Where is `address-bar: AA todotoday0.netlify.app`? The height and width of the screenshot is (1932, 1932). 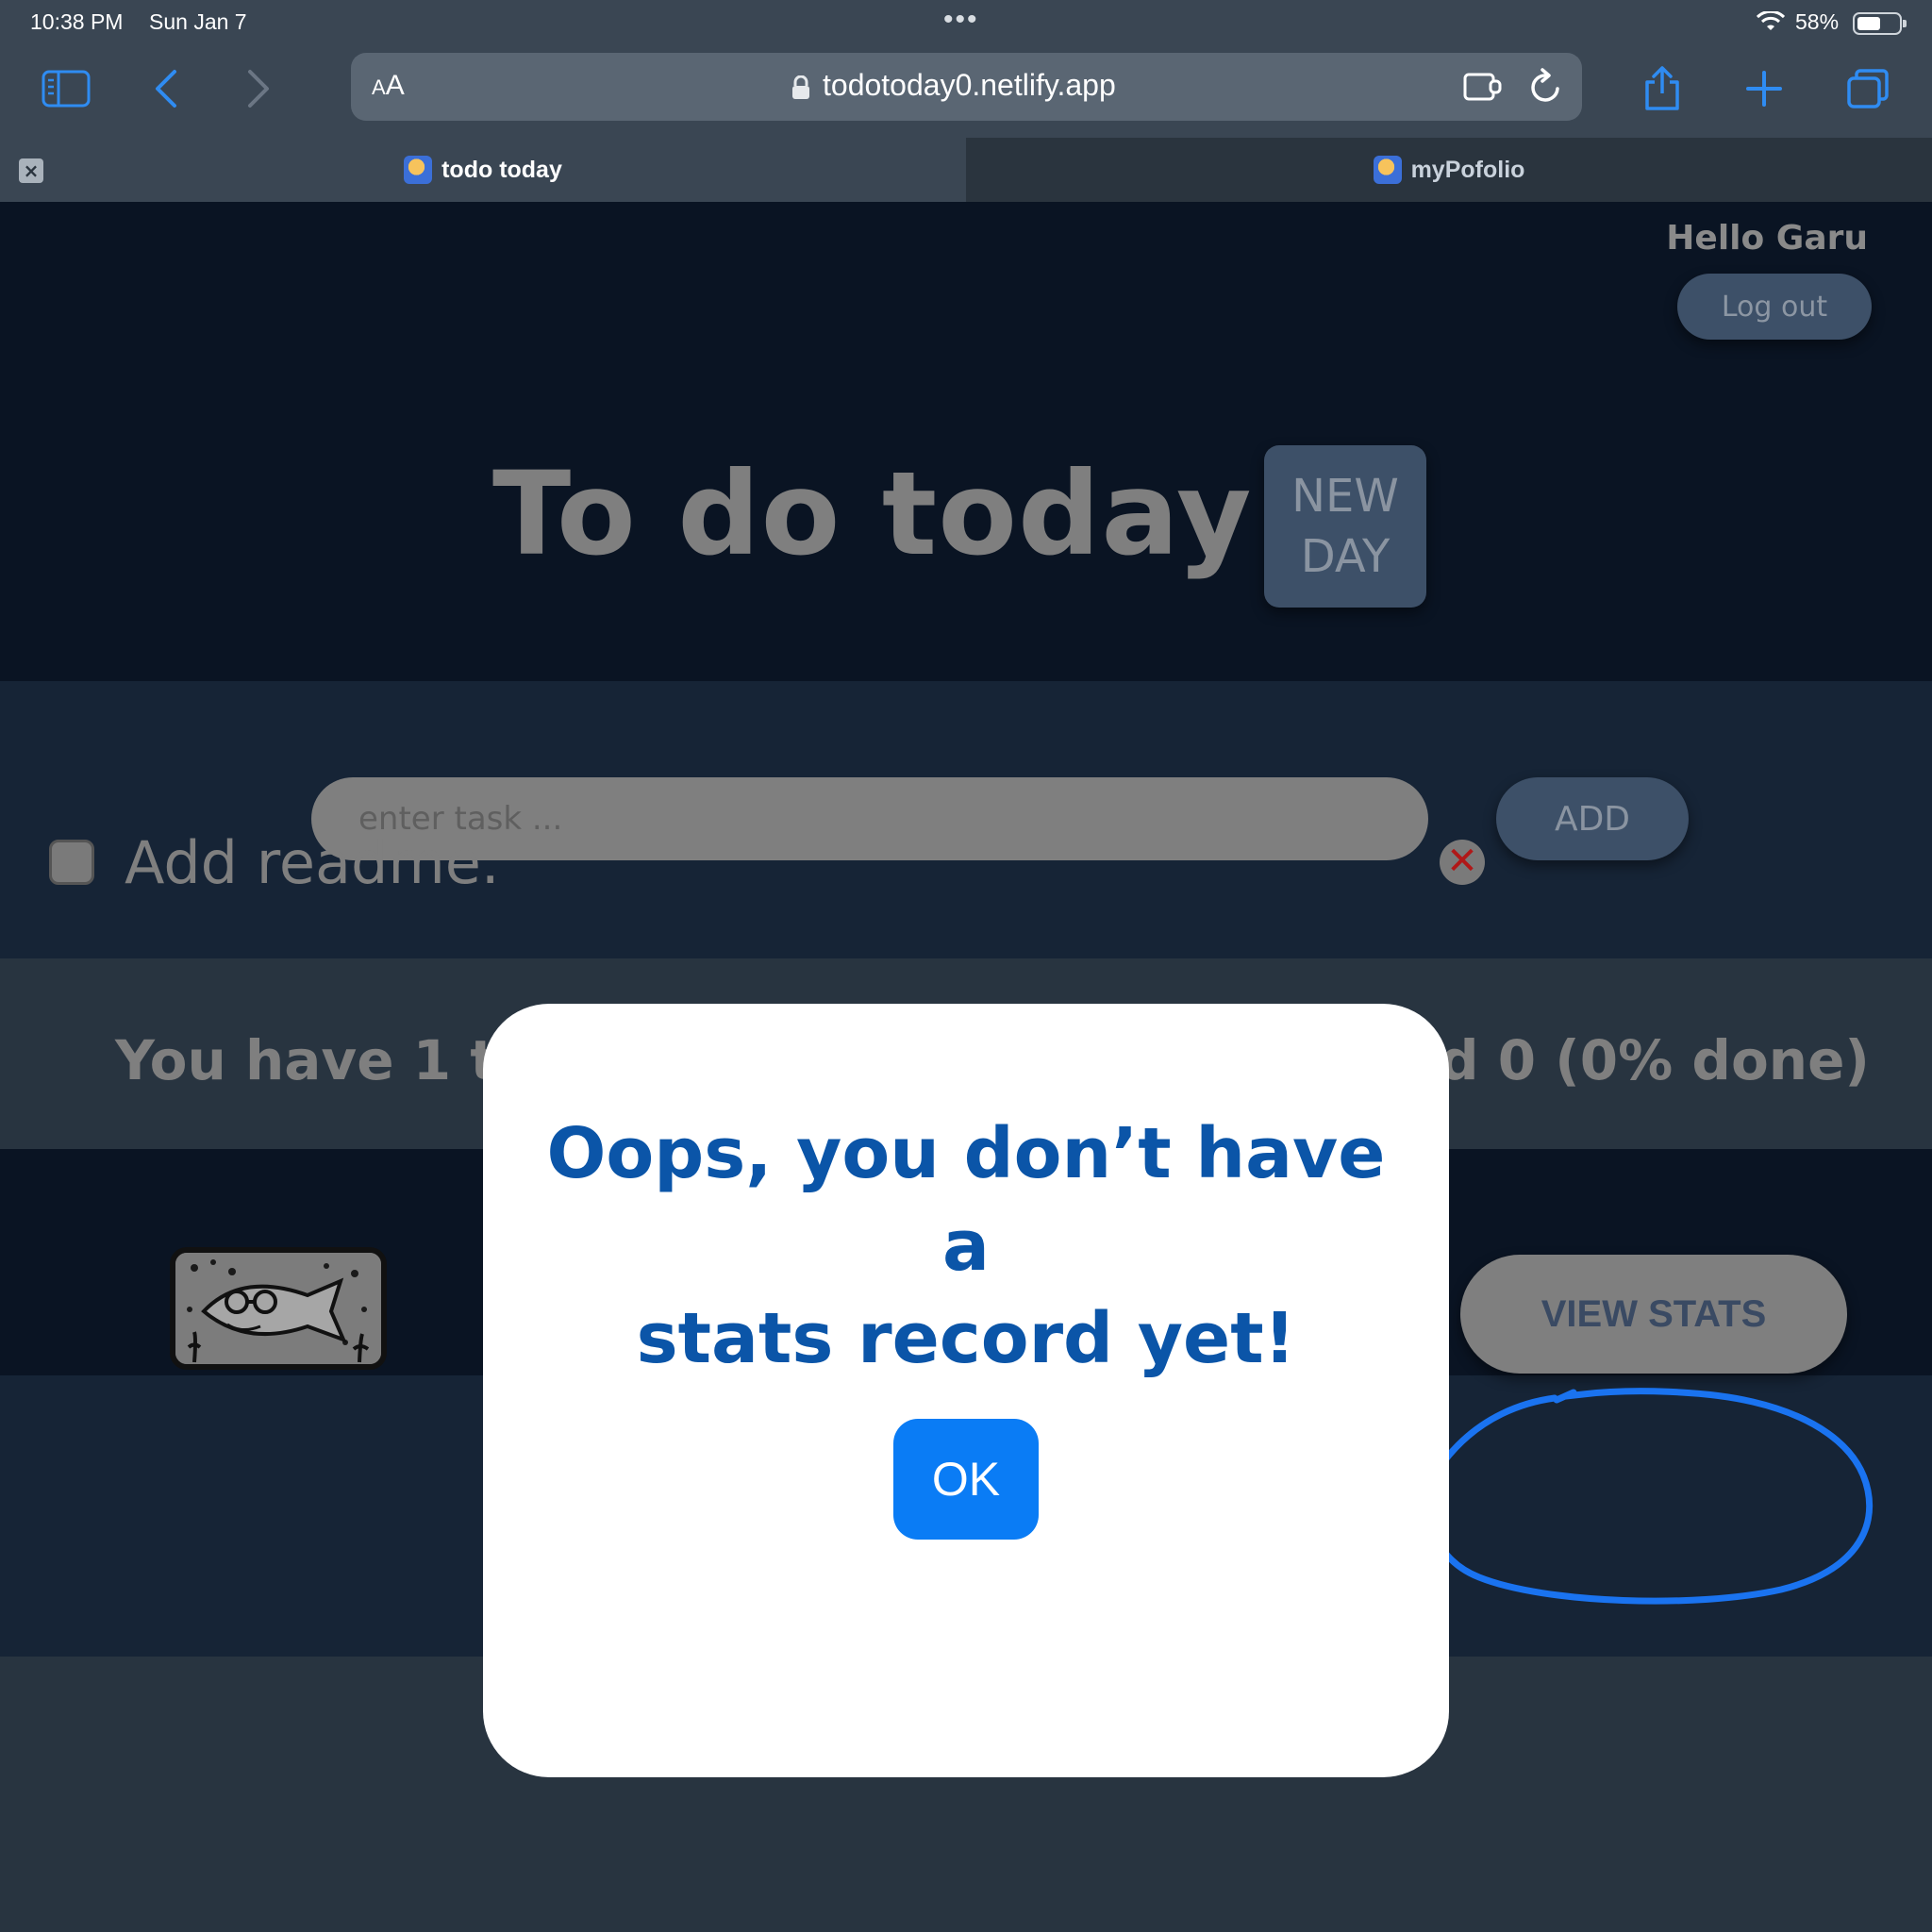 address-bar: AA todotoday0.netlify.app is located at coordinates (967, 87).